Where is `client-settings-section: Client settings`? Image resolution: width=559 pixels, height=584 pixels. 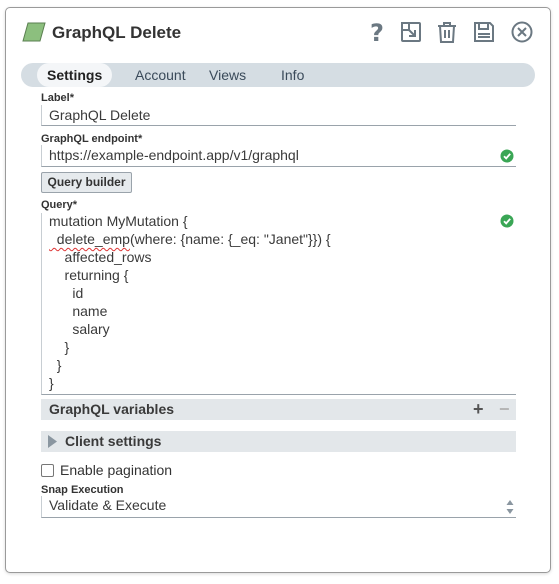
client-settings-section: Client settings is located at coordinates (278, 441).